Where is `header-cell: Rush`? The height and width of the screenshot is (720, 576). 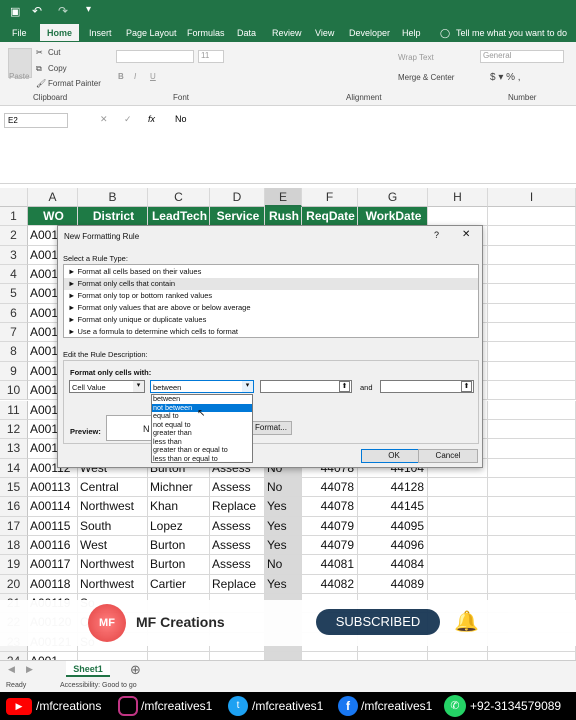 header-cell: Rush is located at coordinates (283, 217).